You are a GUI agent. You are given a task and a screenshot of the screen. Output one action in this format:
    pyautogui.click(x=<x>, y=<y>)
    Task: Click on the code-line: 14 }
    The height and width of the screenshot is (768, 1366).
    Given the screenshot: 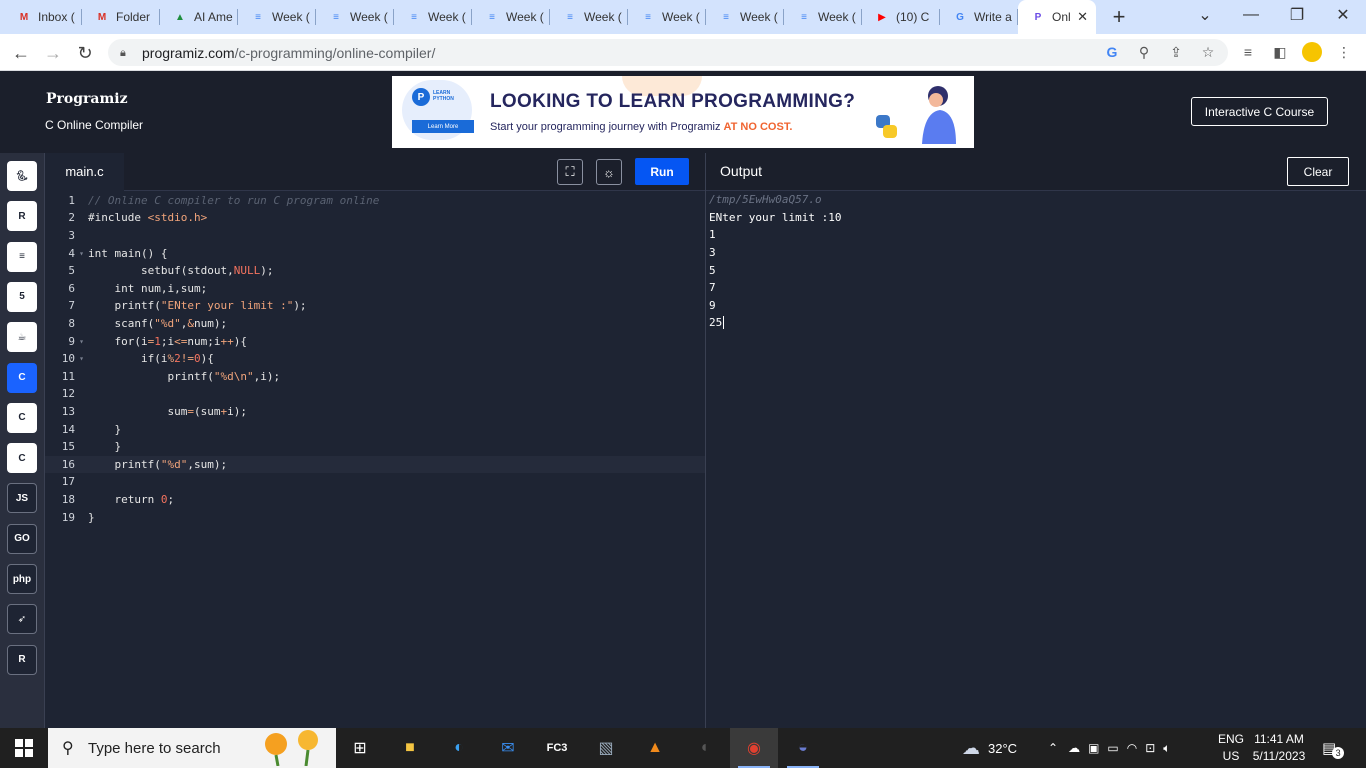 What is the action you would take?
    pyautogui.click(x=375, y=429)
    